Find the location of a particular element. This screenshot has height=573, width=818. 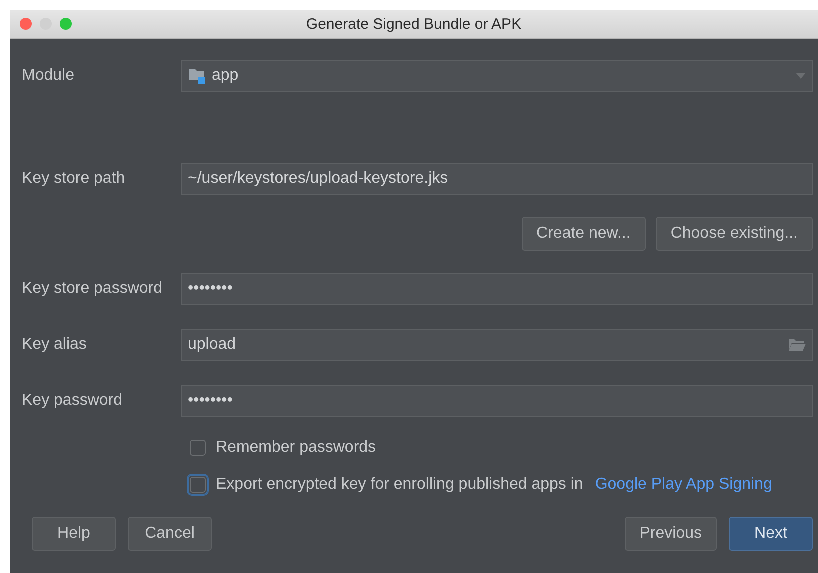

checkbox-label: Remember passwords is located at coordinates (296, 448).